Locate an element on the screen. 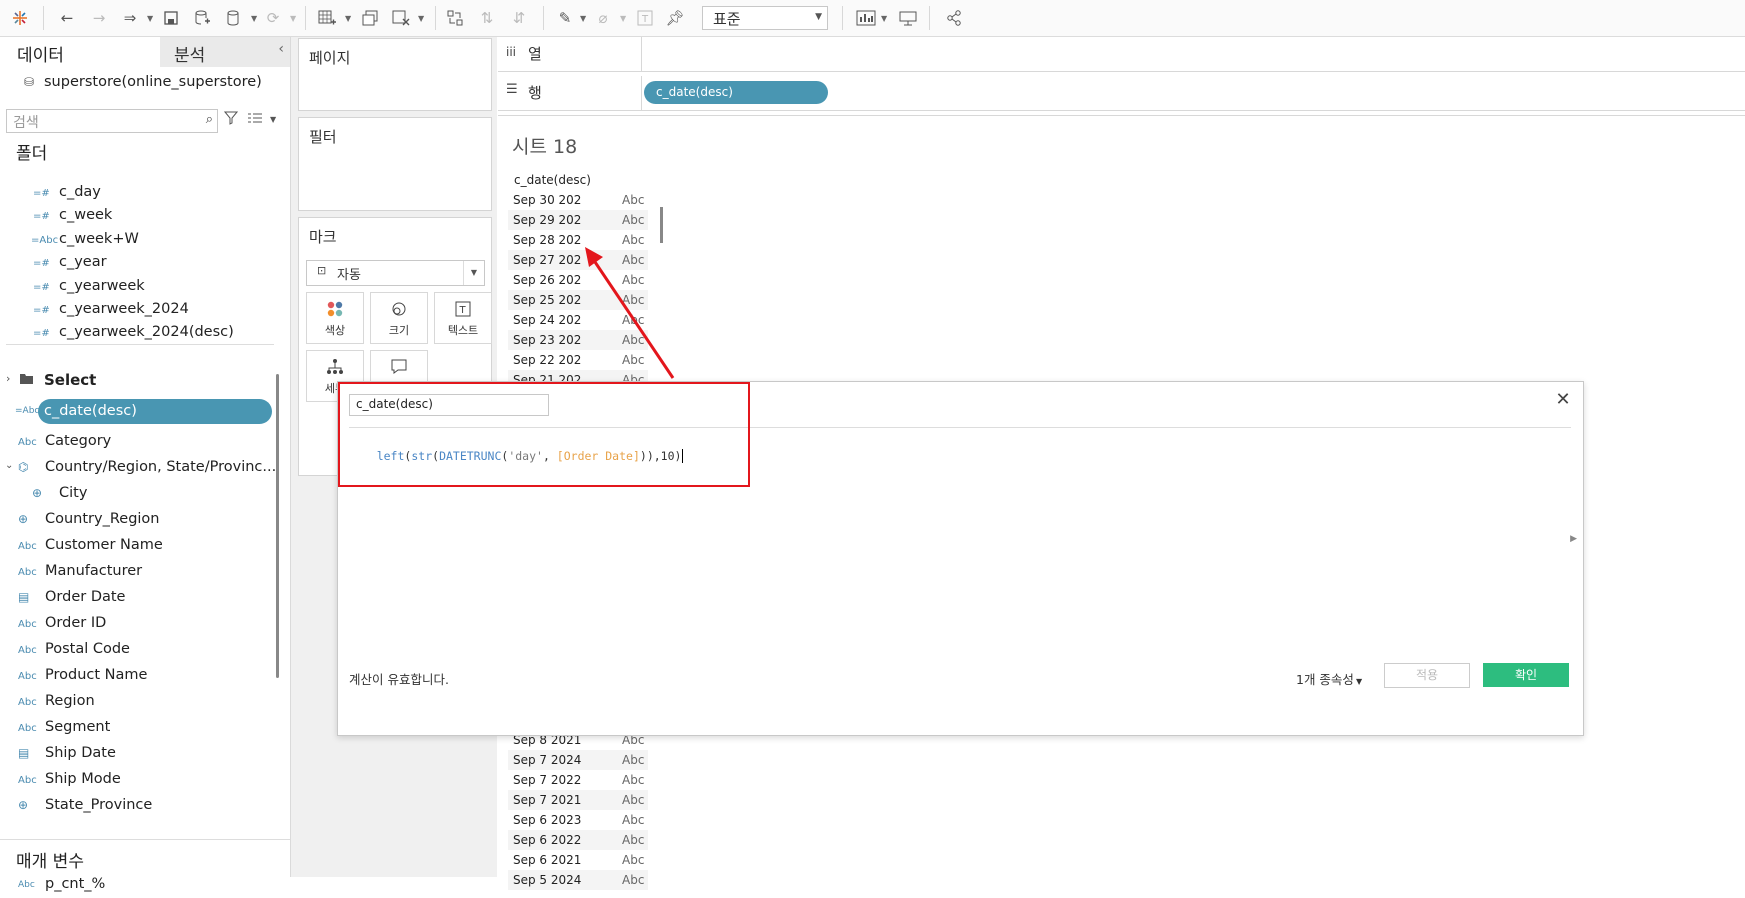 Image resolution: width=1745 pixels, height=898 pixels. scrollbar-thumb is located at coordinates (277, 526).